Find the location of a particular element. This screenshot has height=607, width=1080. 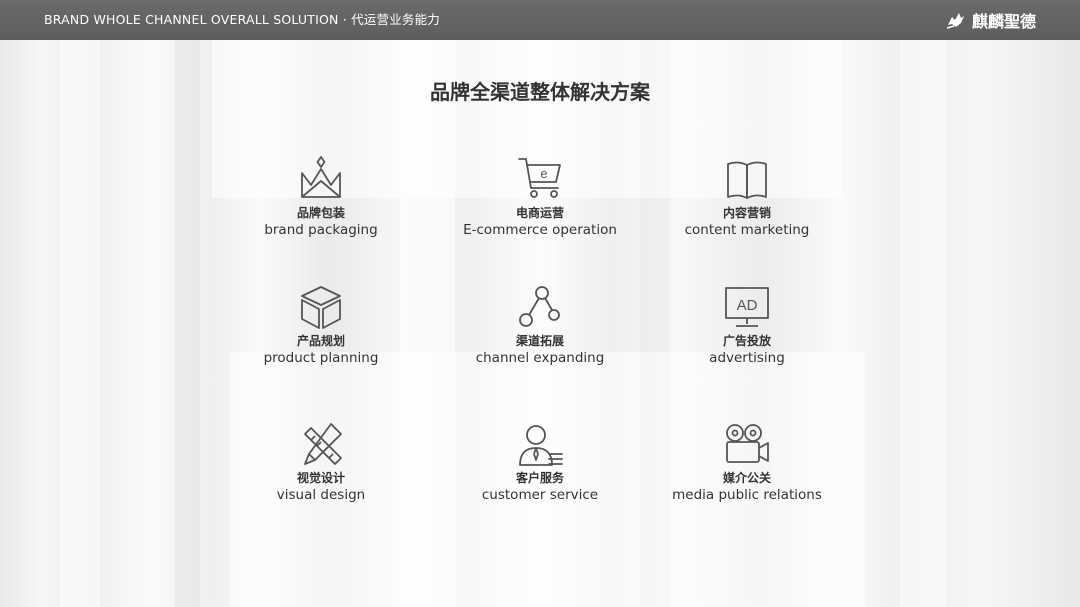

service-title-cn: 产品规划 is located at coordinates (320, 341).